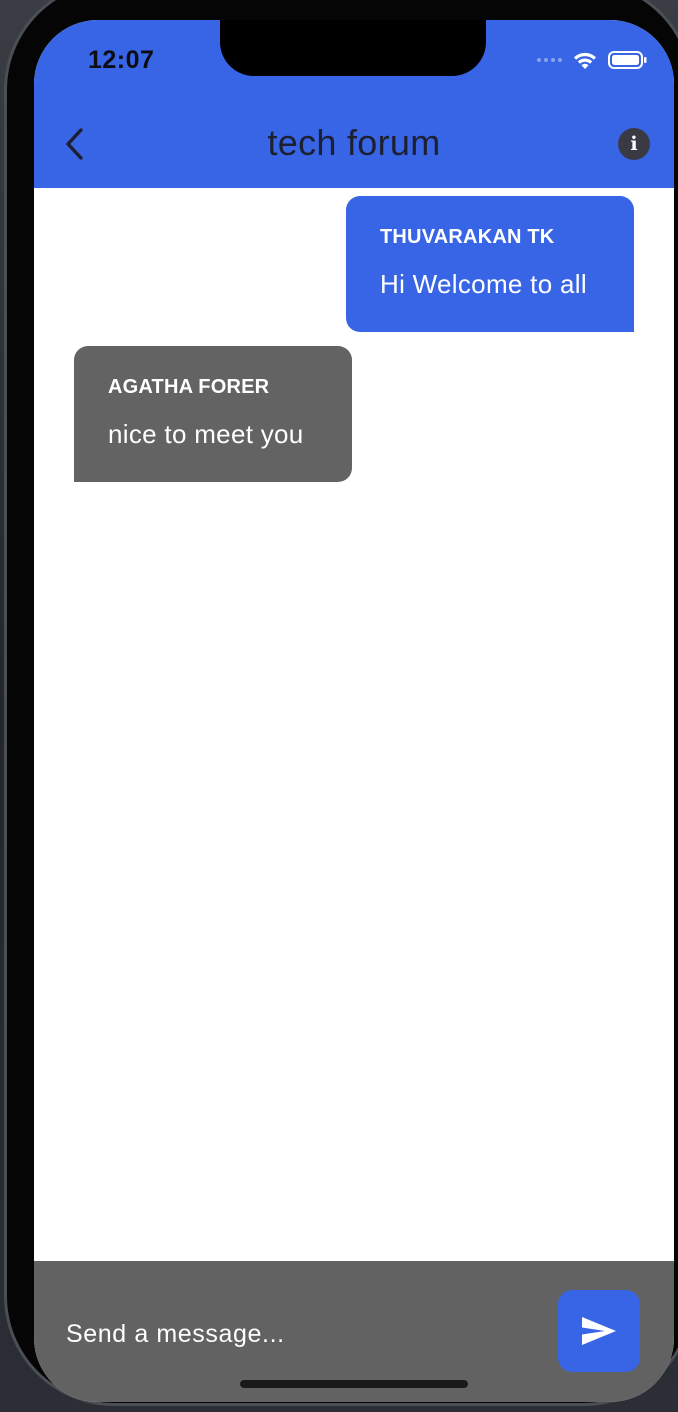  I want to click on wifi-icon, so click(585, 60).